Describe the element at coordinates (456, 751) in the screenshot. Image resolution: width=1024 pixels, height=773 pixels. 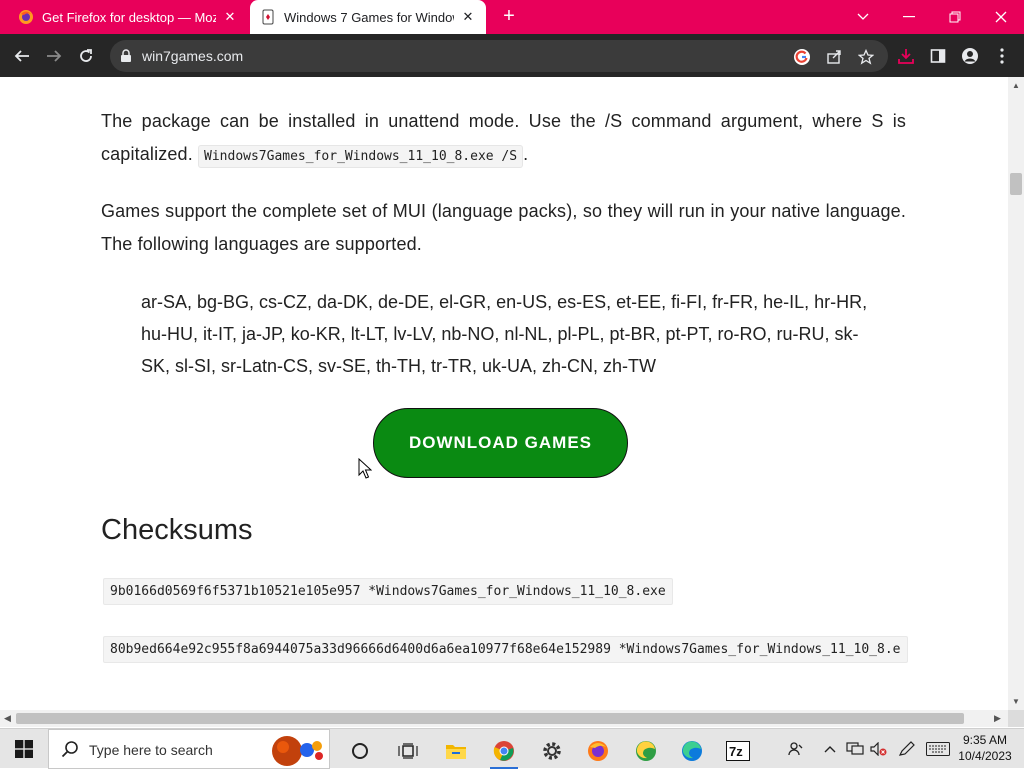
I see `file-explorer-icon` at that location.